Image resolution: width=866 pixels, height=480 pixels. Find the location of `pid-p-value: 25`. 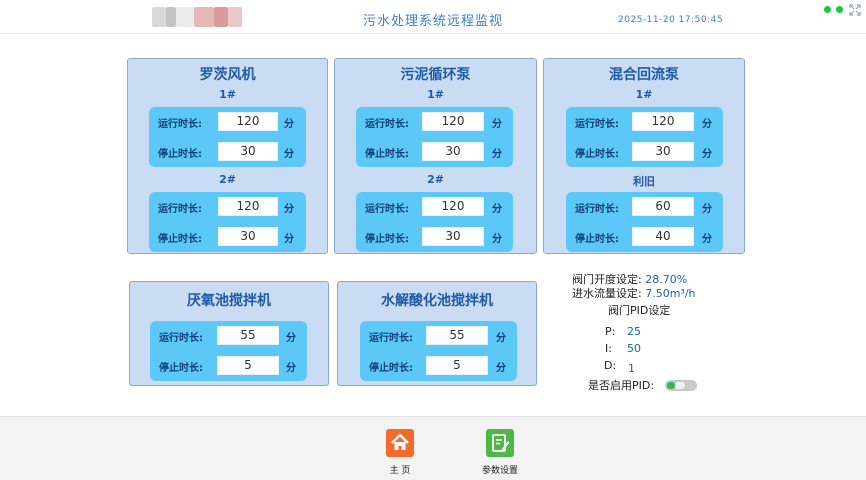

pid-p-value: 25 is located at coordinates (634, 331).